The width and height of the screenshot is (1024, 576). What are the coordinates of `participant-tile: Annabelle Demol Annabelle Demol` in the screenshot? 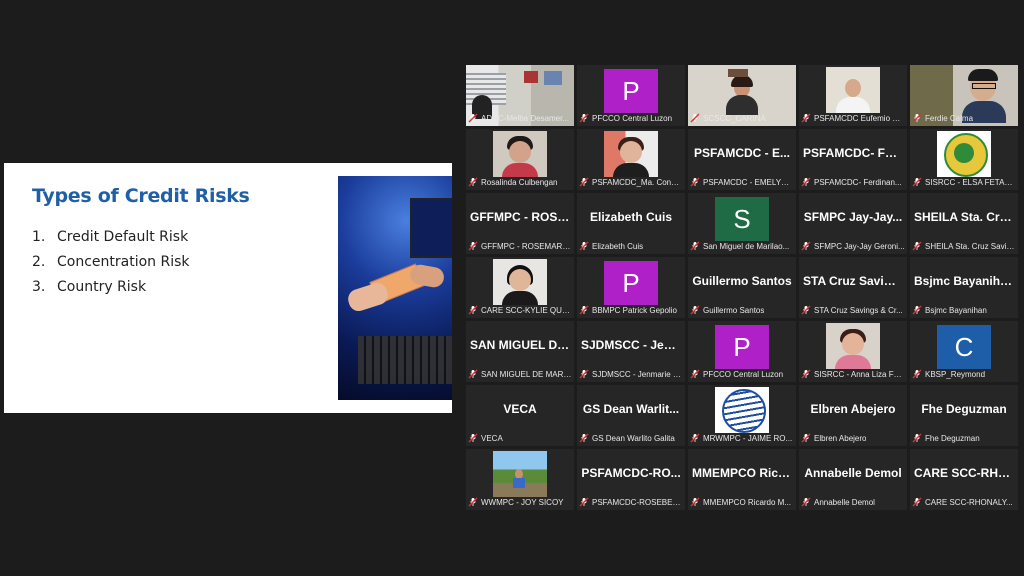 It's located at (853, 479).